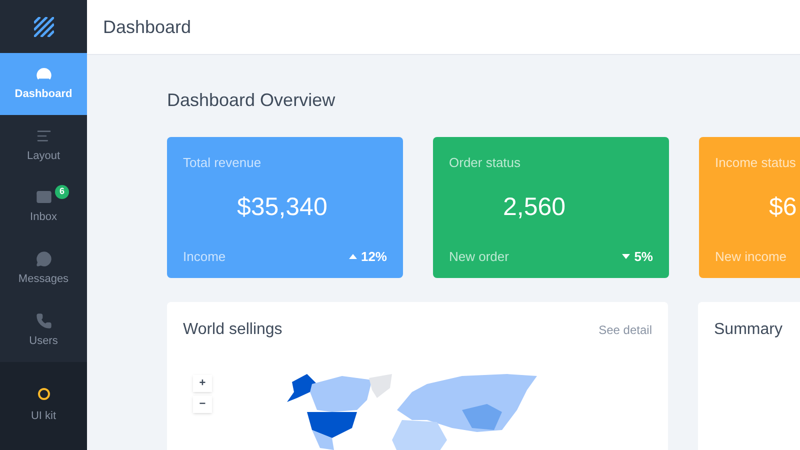 The width and height of the screenshot is (800, 450). What do you see at coordinates (748, 329) in the screenshot?
I see `panel-title: Summary` at bounding box center [748, 329].